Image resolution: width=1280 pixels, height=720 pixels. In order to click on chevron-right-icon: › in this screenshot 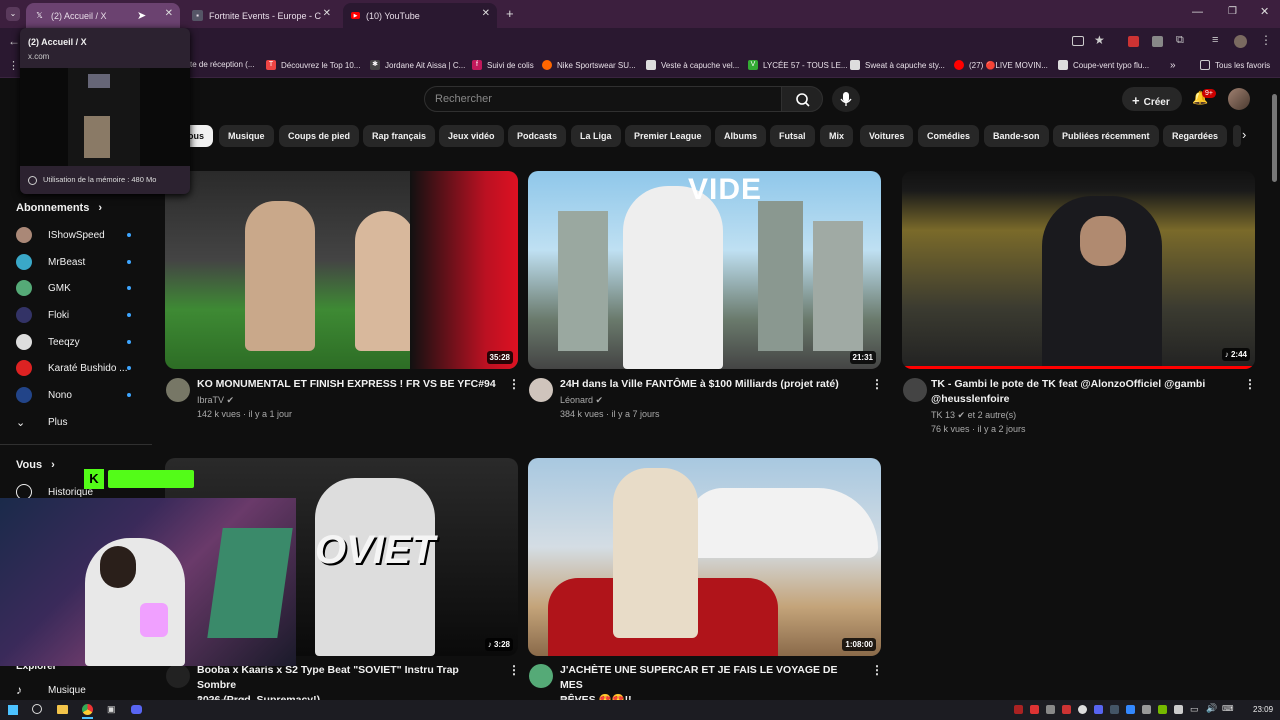, I will do `click(1244, 134)`.